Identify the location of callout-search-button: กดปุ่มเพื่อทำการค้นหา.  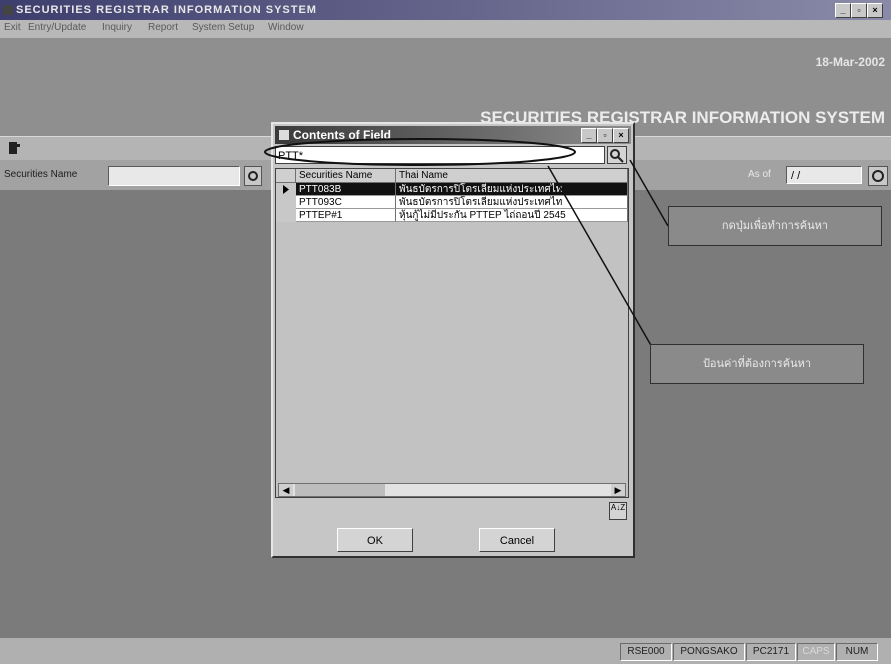
(775, 226).